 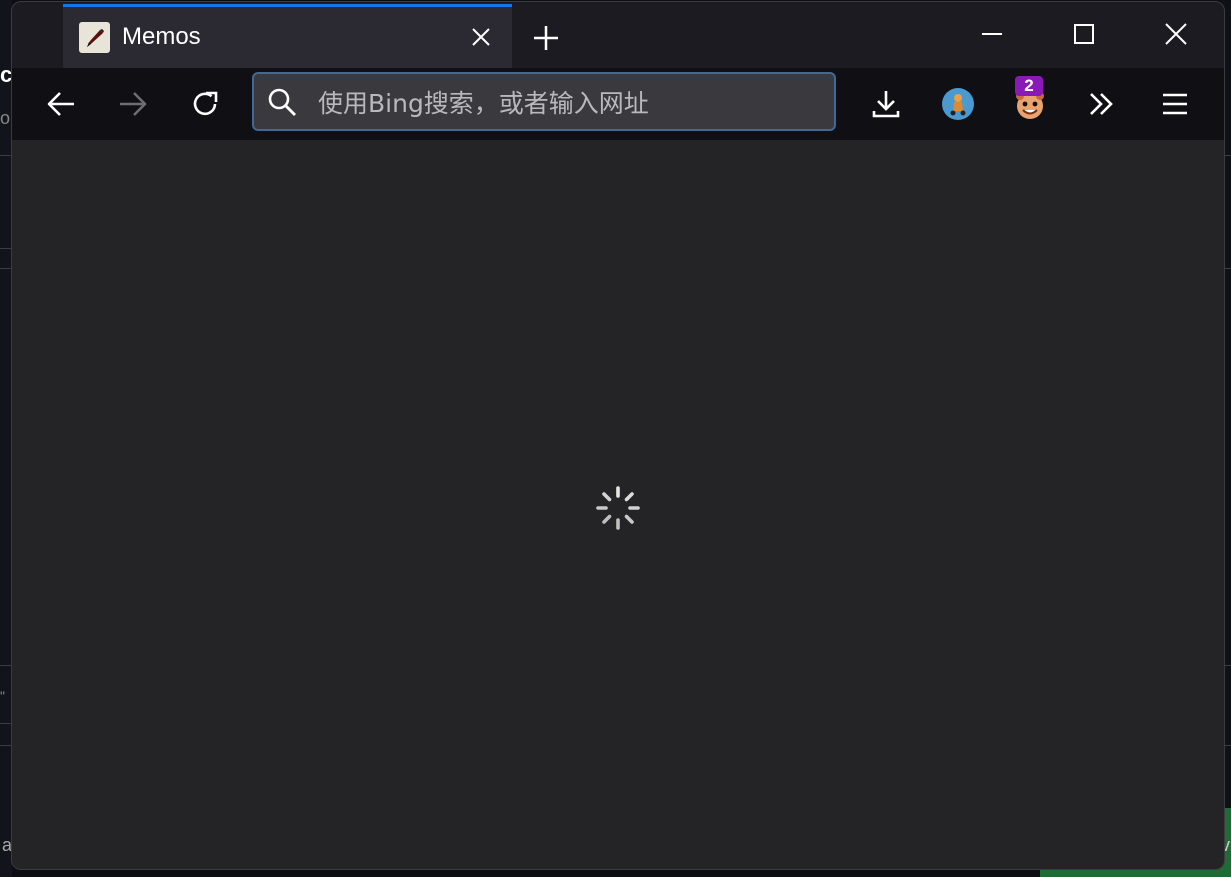 I want to click on extensions-overflow-button, so click(x=1102, y=104).